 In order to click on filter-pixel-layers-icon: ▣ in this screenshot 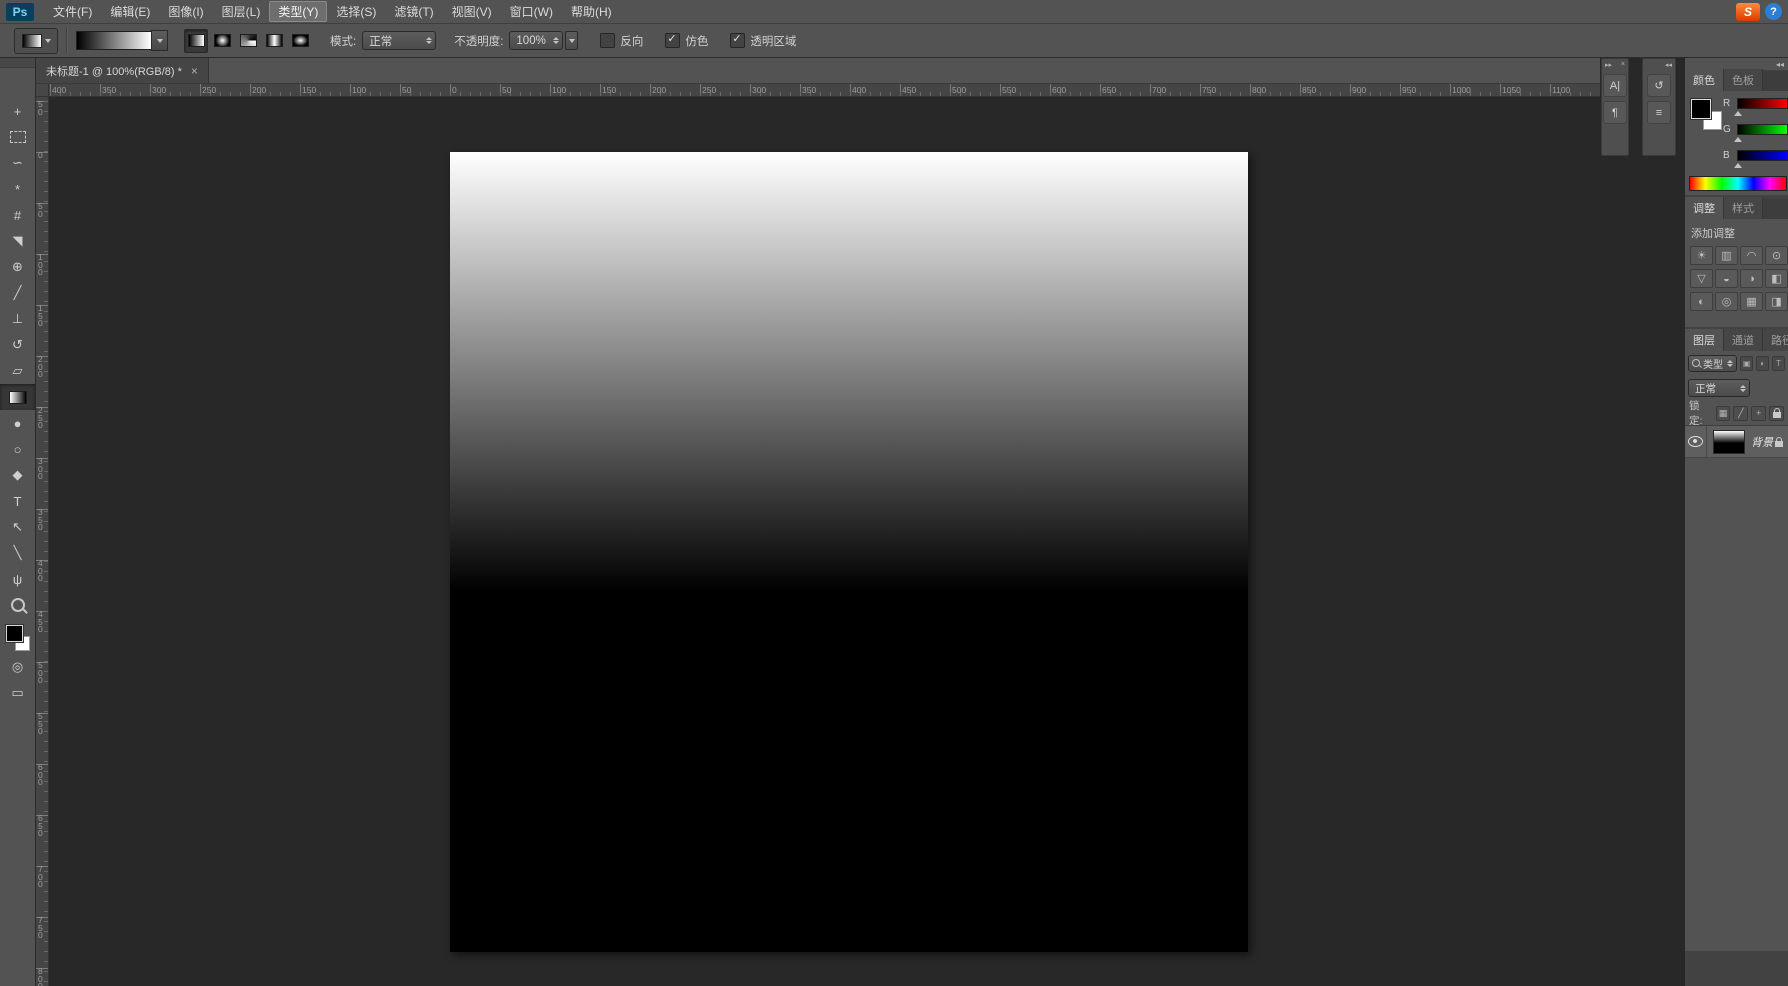, I will do `click(1747, 363)`.